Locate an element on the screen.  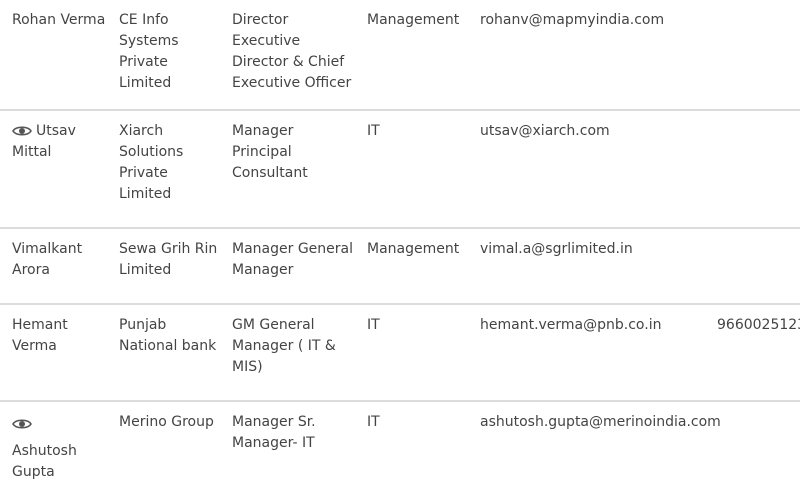
contact-title: Manager Principal Consultant is located at coordinates (270, 152).